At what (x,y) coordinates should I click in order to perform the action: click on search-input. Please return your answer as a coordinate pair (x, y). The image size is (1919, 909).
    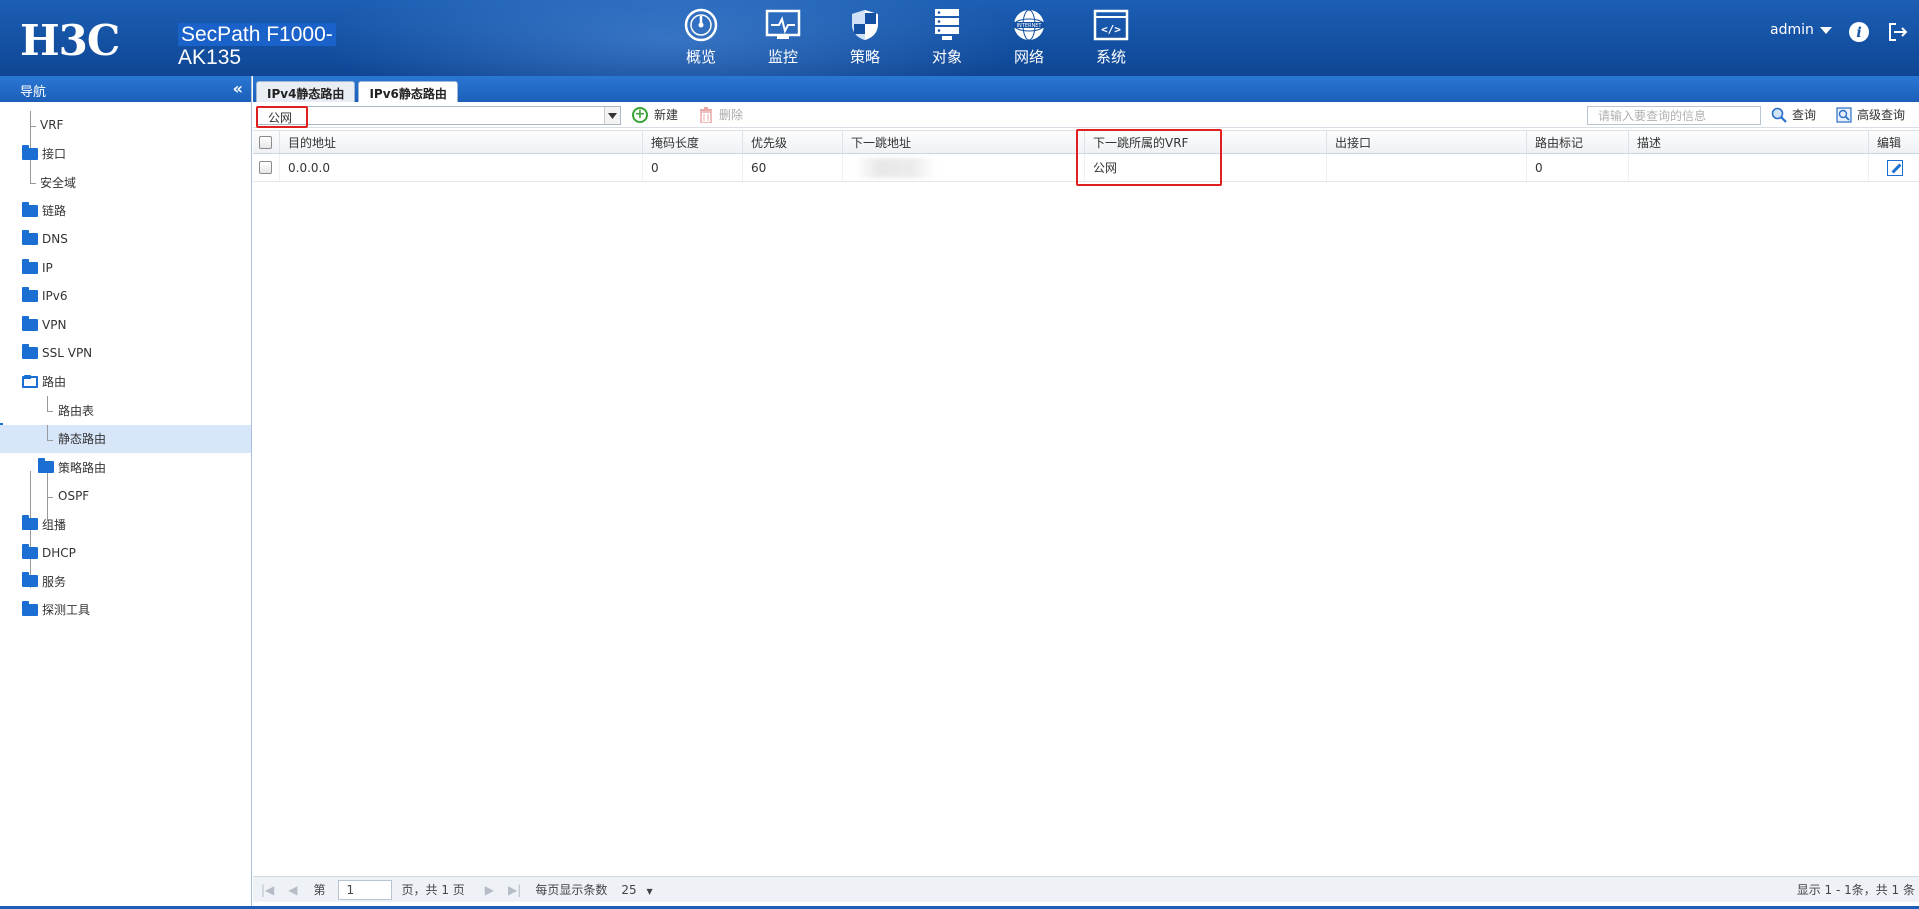
    Looking at the image, I should click on (1674, 115).